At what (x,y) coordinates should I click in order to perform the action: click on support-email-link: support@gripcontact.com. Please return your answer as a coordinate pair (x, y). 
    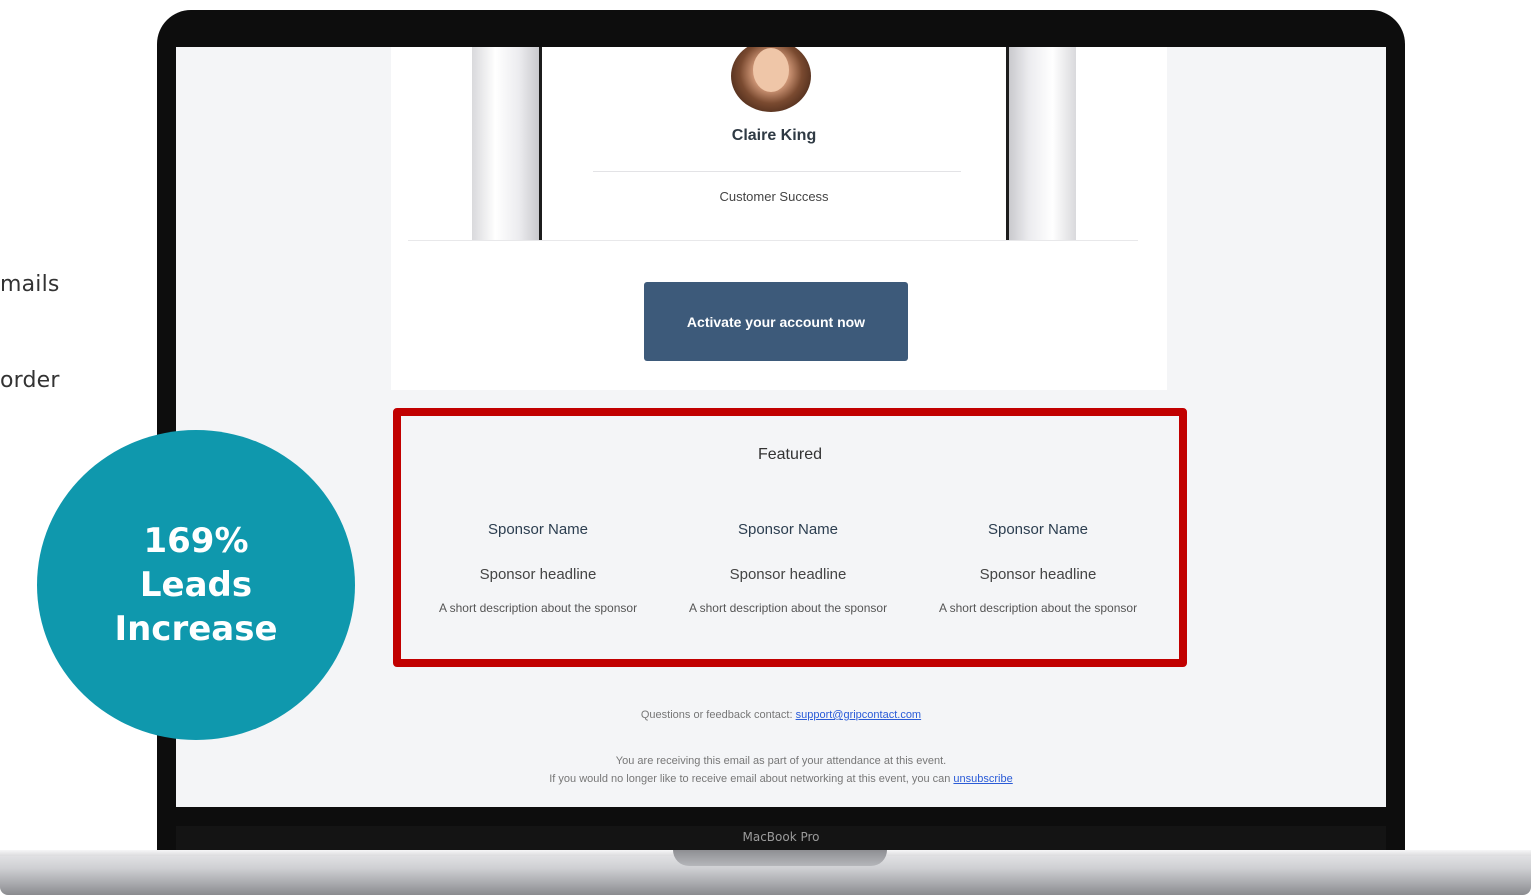
    Looking at the image, I should click on (859, 715).